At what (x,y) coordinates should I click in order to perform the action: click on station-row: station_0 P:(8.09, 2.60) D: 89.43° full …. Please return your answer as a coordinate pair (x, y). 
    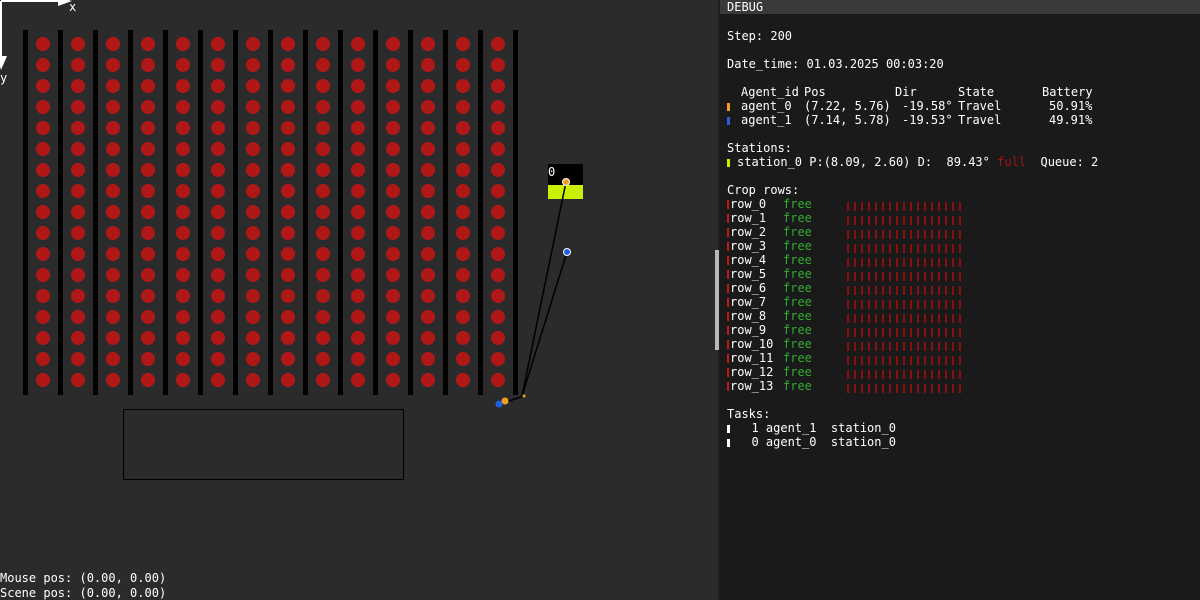
    Looking at the image, I should click on (912, 162).